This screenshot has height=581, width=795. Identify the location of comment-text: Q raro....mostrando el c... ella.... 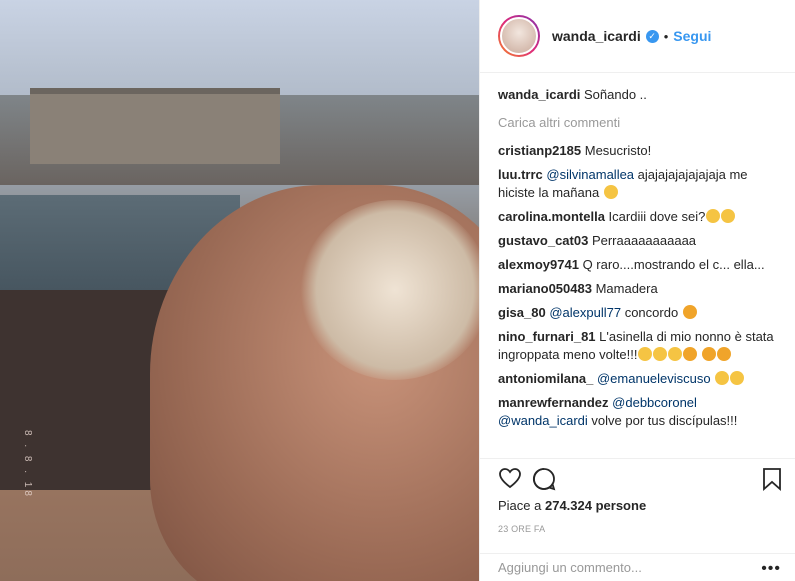
(673, 264).